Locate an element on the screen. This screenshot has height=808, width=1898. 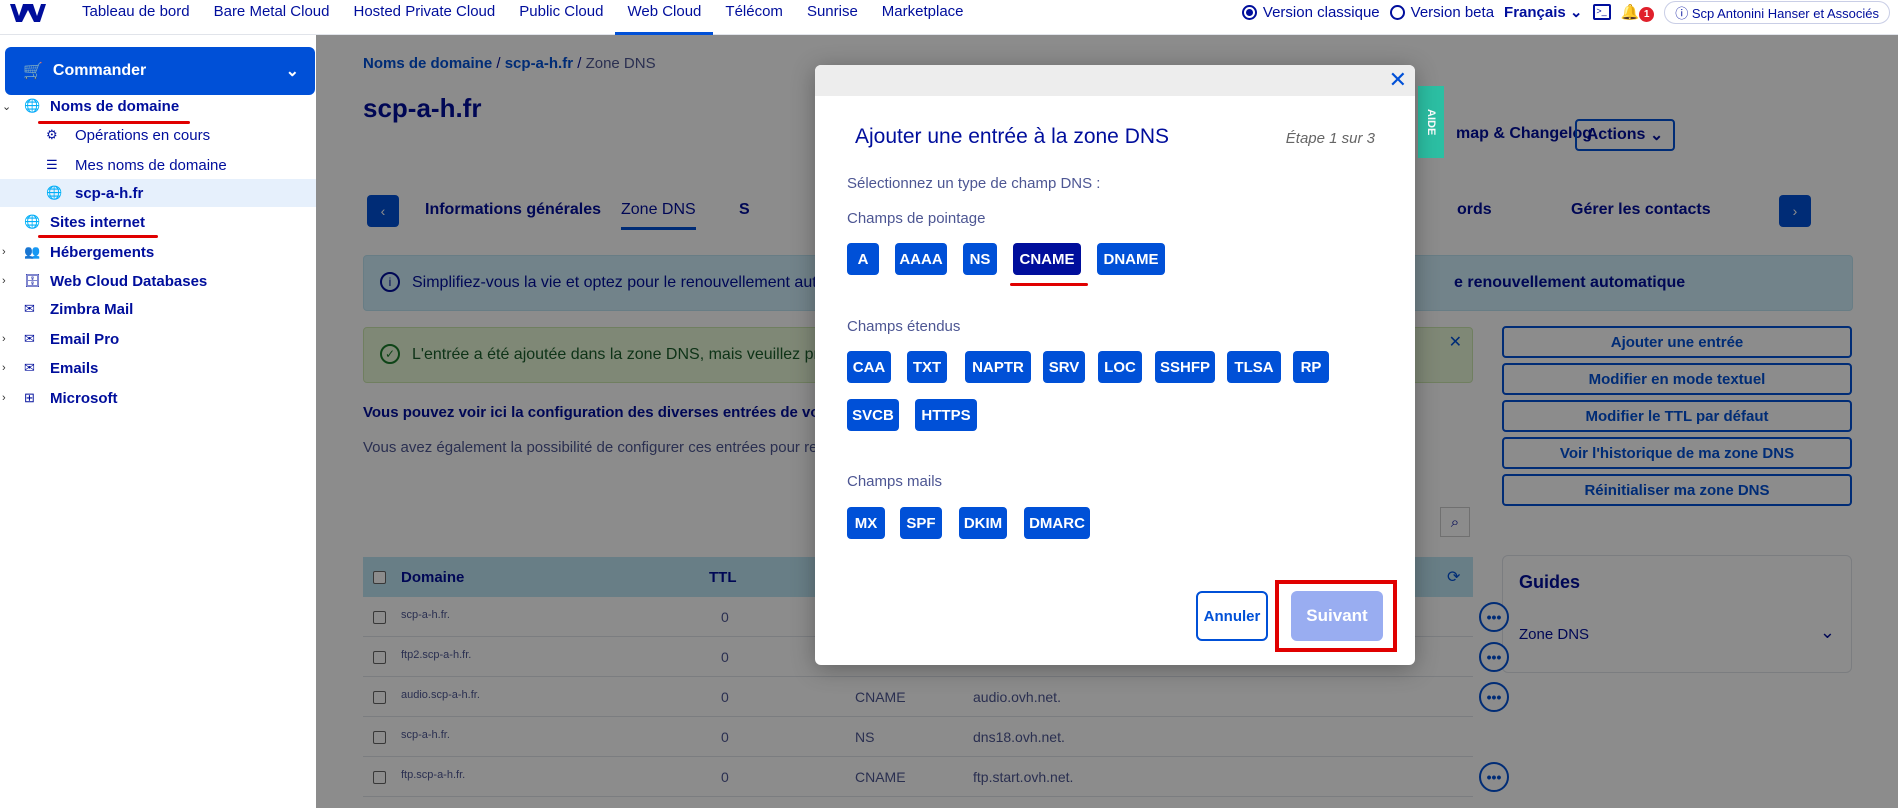
language-select: Français ⌄ is located at coordinates (1543, 12).